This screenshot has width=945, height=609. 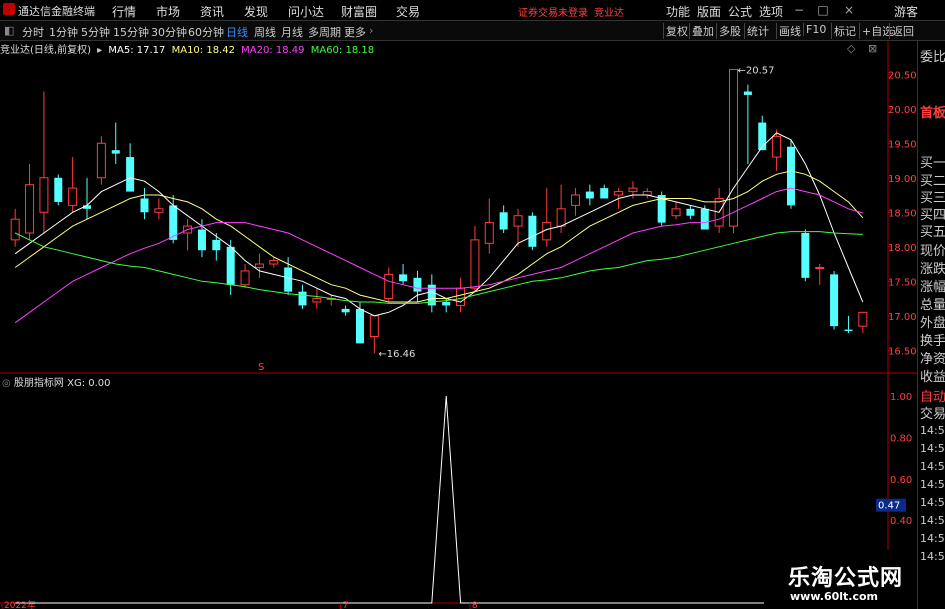 I want to click on period-weekly: 周线, so click(x=265, y=32).